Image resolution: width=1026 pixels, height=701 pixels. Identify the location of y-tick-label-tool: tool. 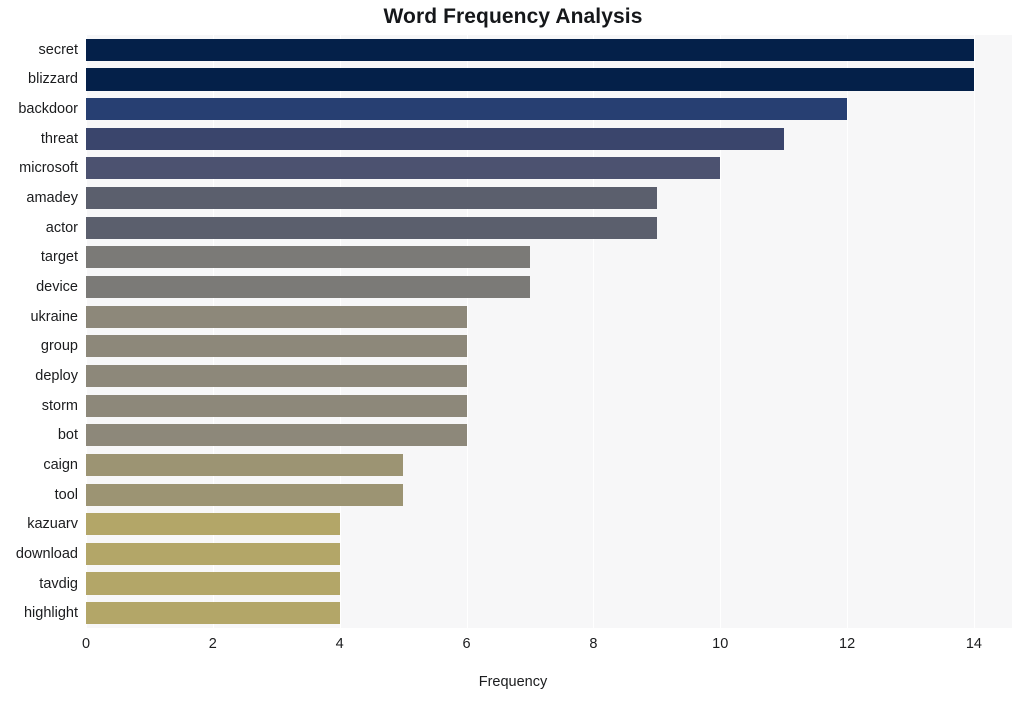
(66, 494).